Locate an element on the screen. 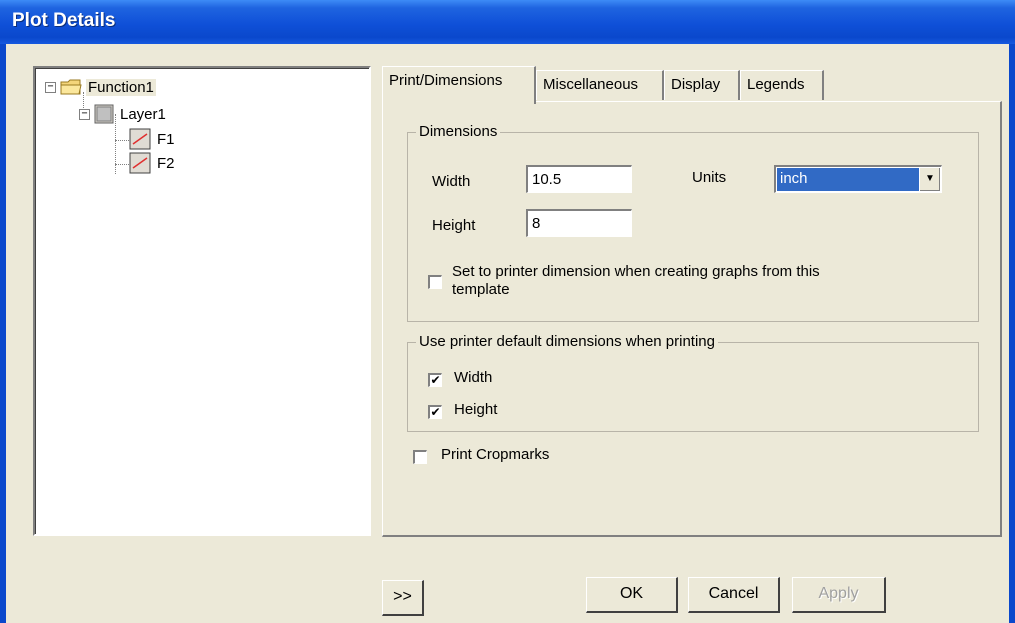 The height and width of the screenshot is (623, 1015). default-height-checkbox: ✔ is located at coordinates (435, 412).